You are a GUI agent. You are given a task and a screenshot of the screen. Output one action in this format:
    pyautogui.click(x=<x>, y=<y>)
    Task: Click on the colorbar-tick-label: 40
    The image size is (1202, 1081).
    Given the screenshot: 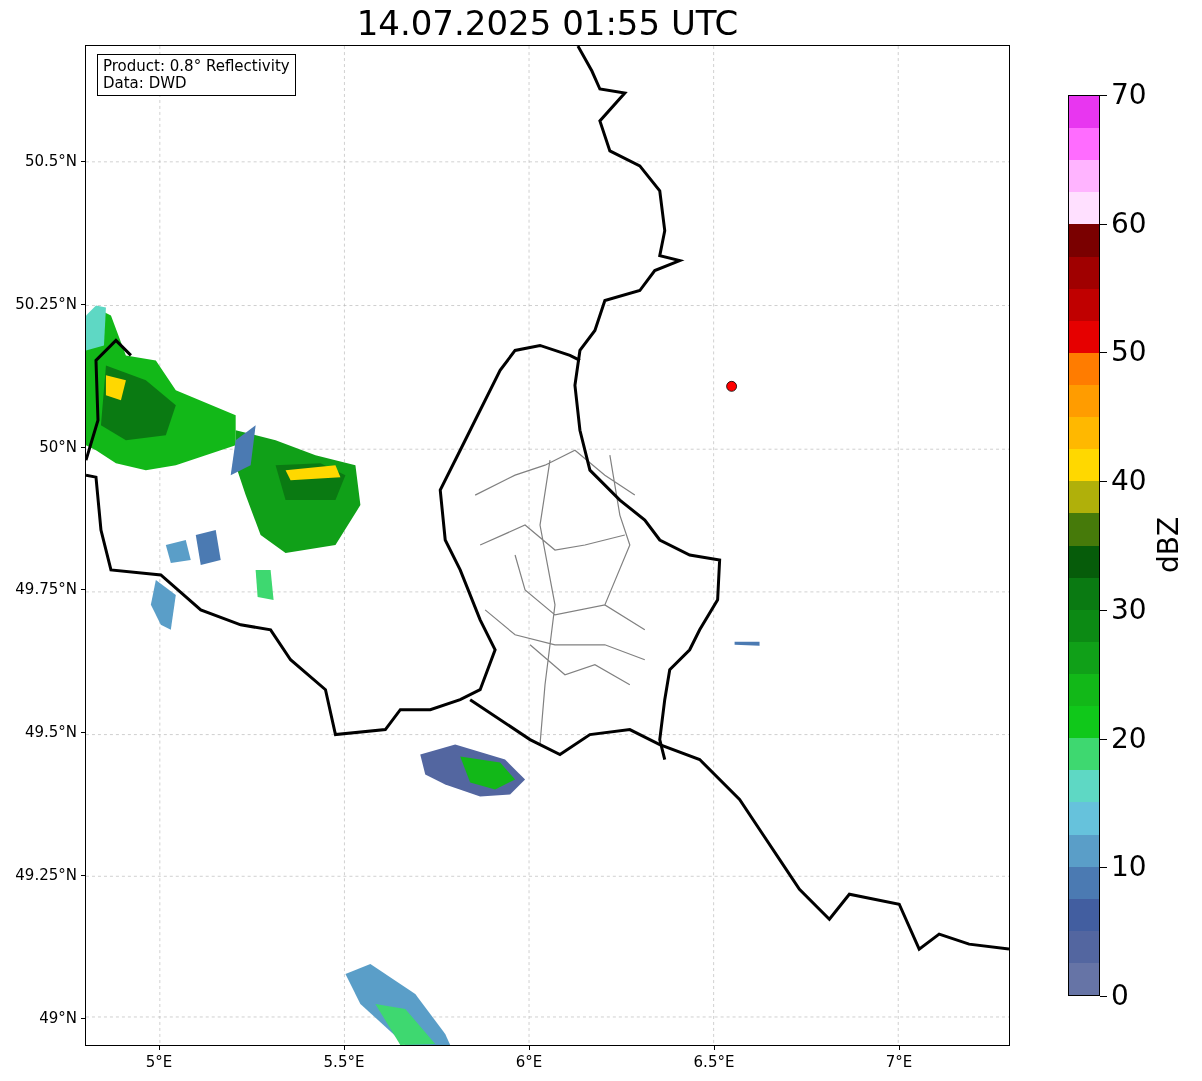 What is the action you would take?
    pyautogui.click(x=1129, y=481)
    